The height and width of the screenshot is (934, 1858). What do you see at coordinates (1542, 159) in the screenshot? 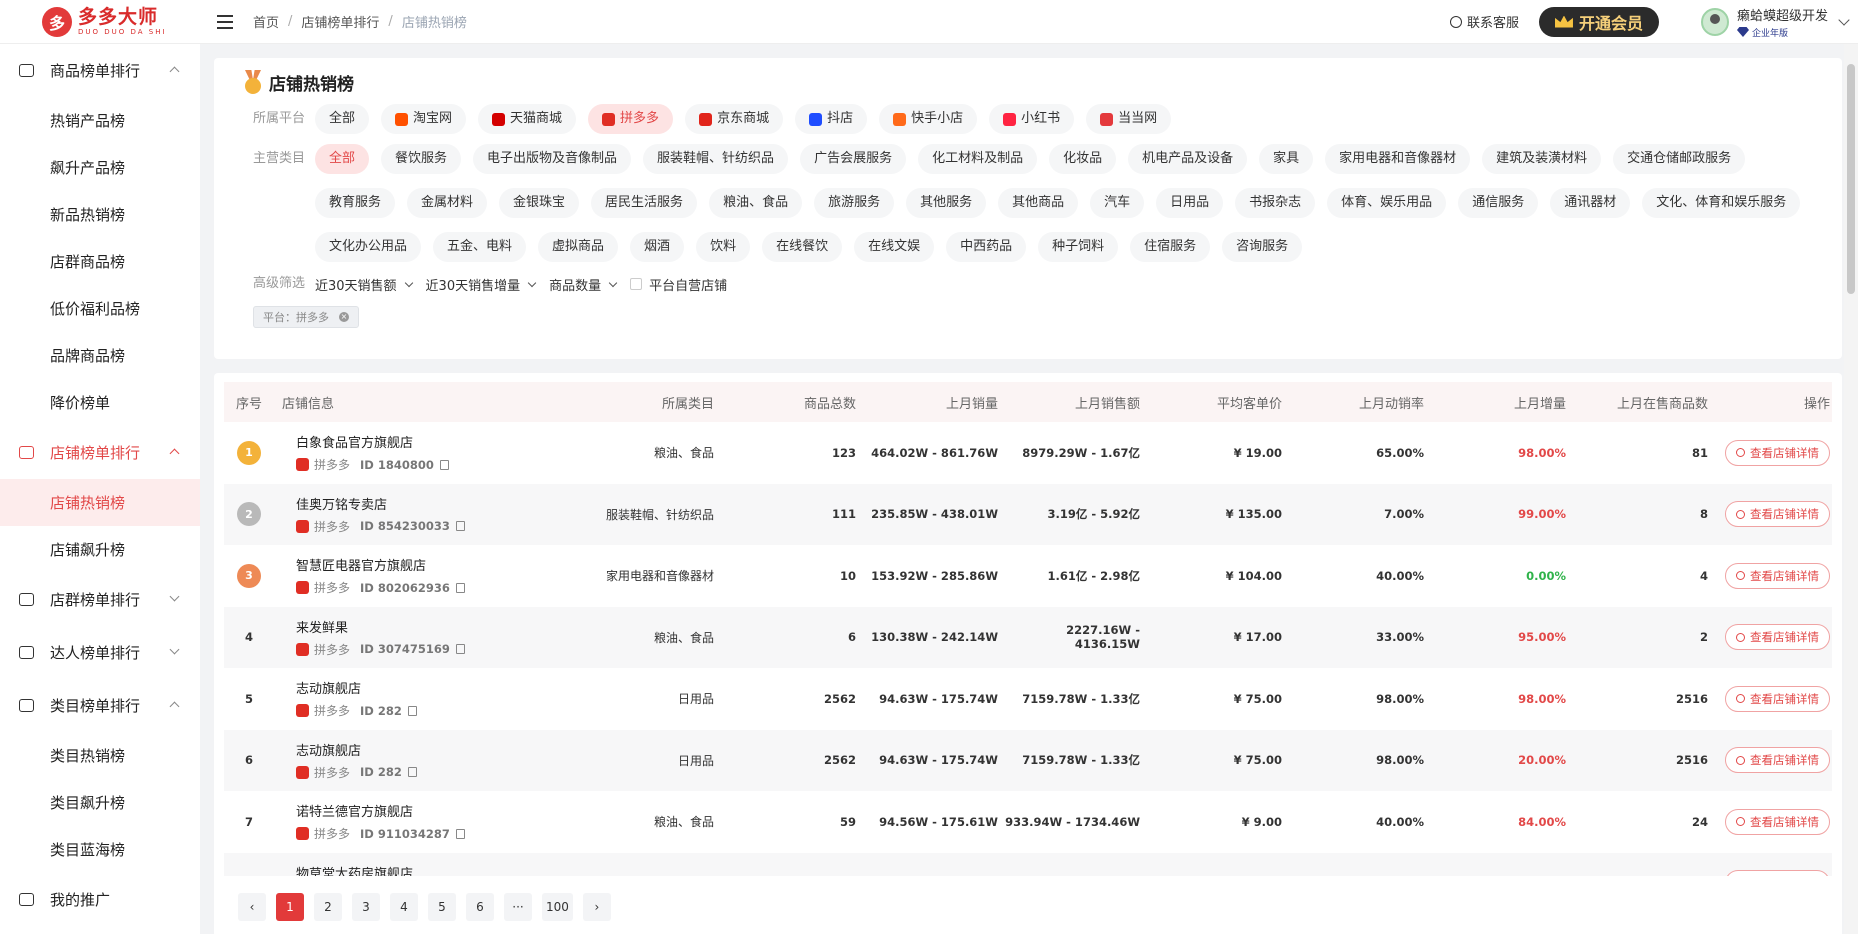
I see `category-chip: 建筑及装潢材料` at bounding box center [1542, 159].